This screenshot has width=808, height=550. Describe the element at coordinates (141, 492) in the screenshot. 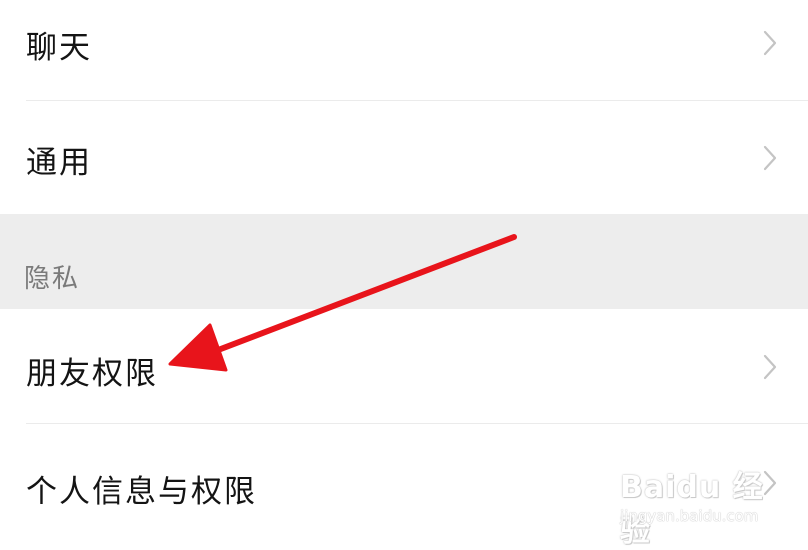

I see `settings-item-label: 个人信息与权限` at that location.